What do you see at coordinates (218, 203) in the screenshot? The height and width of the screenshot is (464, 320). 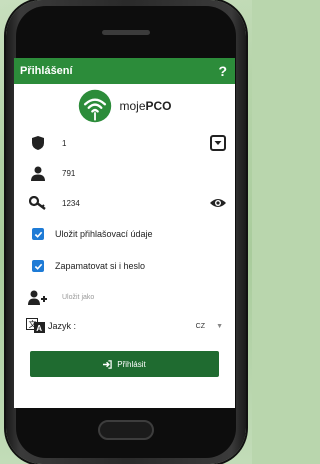 I see `eye-icon` at bounding box center [218, 203].